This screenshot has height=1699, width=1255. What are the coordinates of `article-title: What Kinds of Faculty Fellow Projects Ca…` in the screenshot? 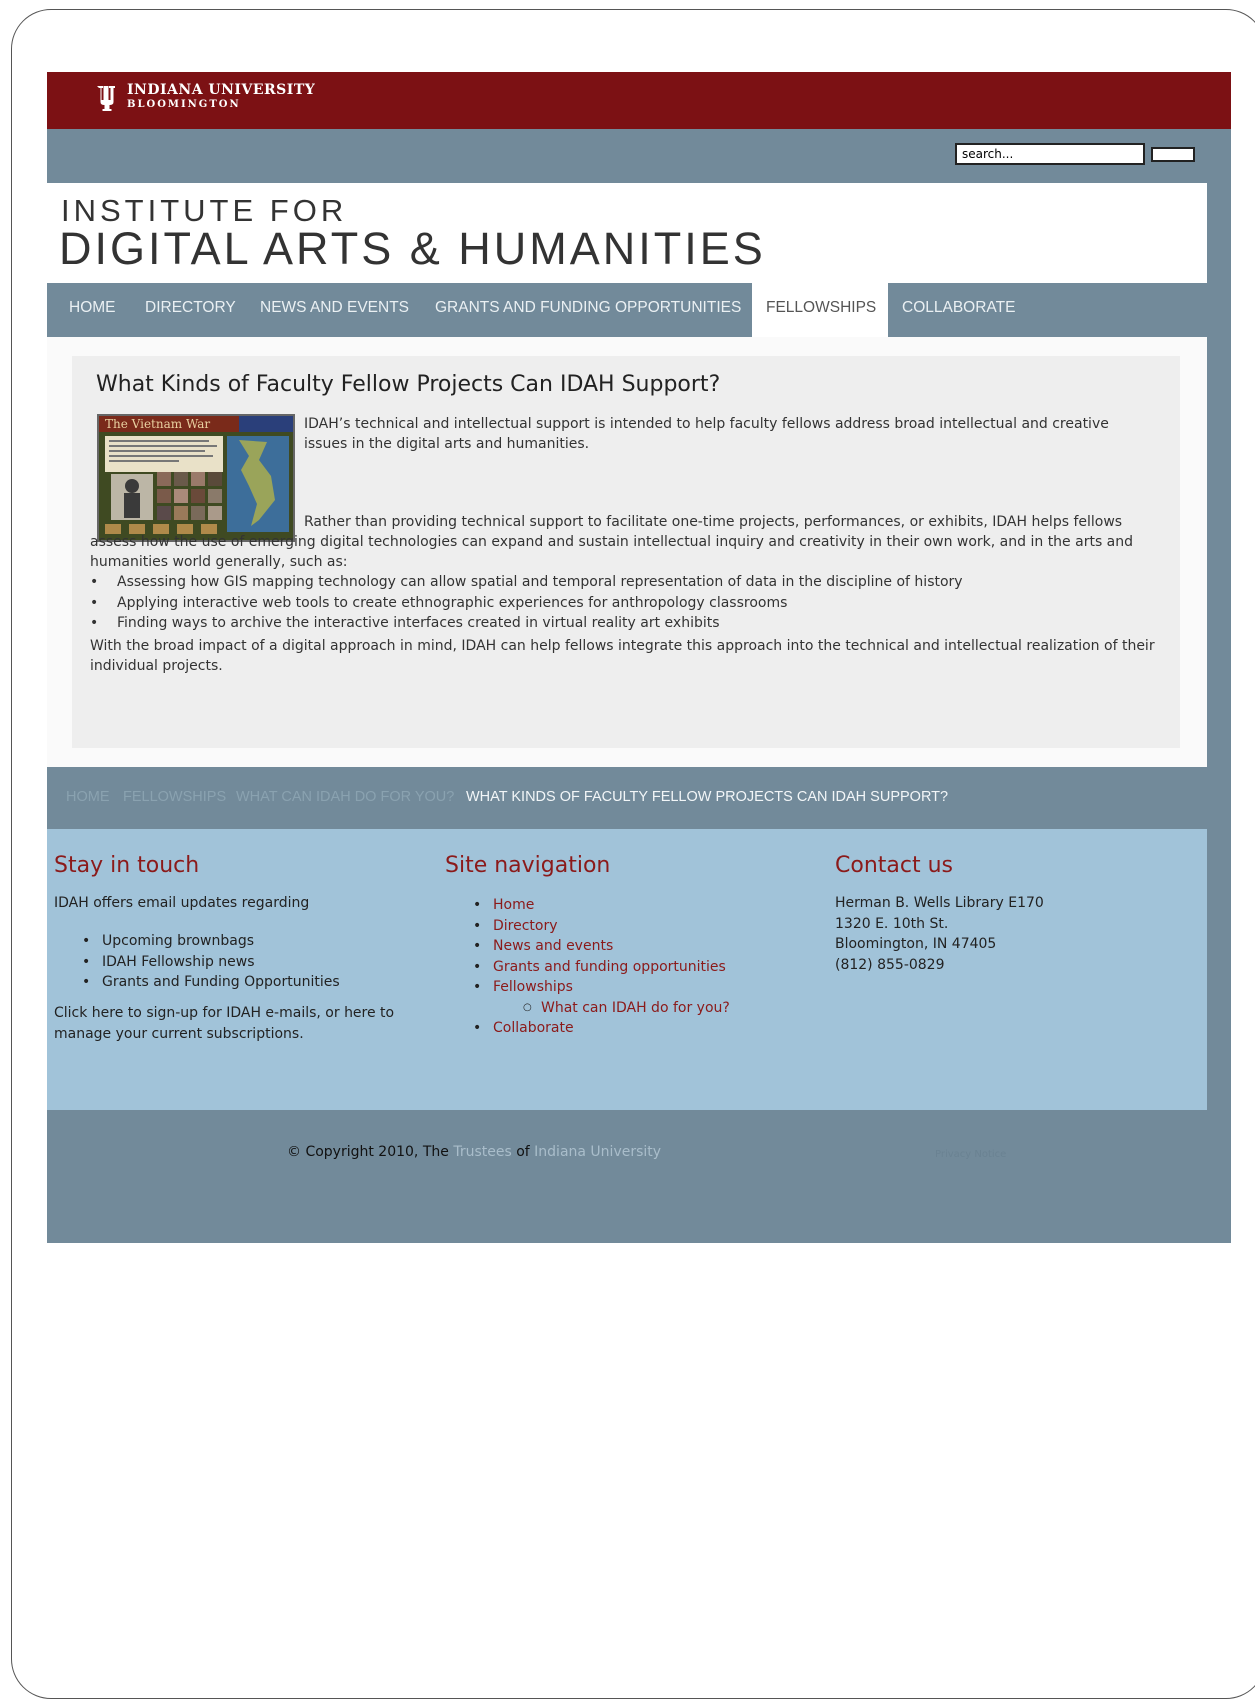 It's located at (408, 384).